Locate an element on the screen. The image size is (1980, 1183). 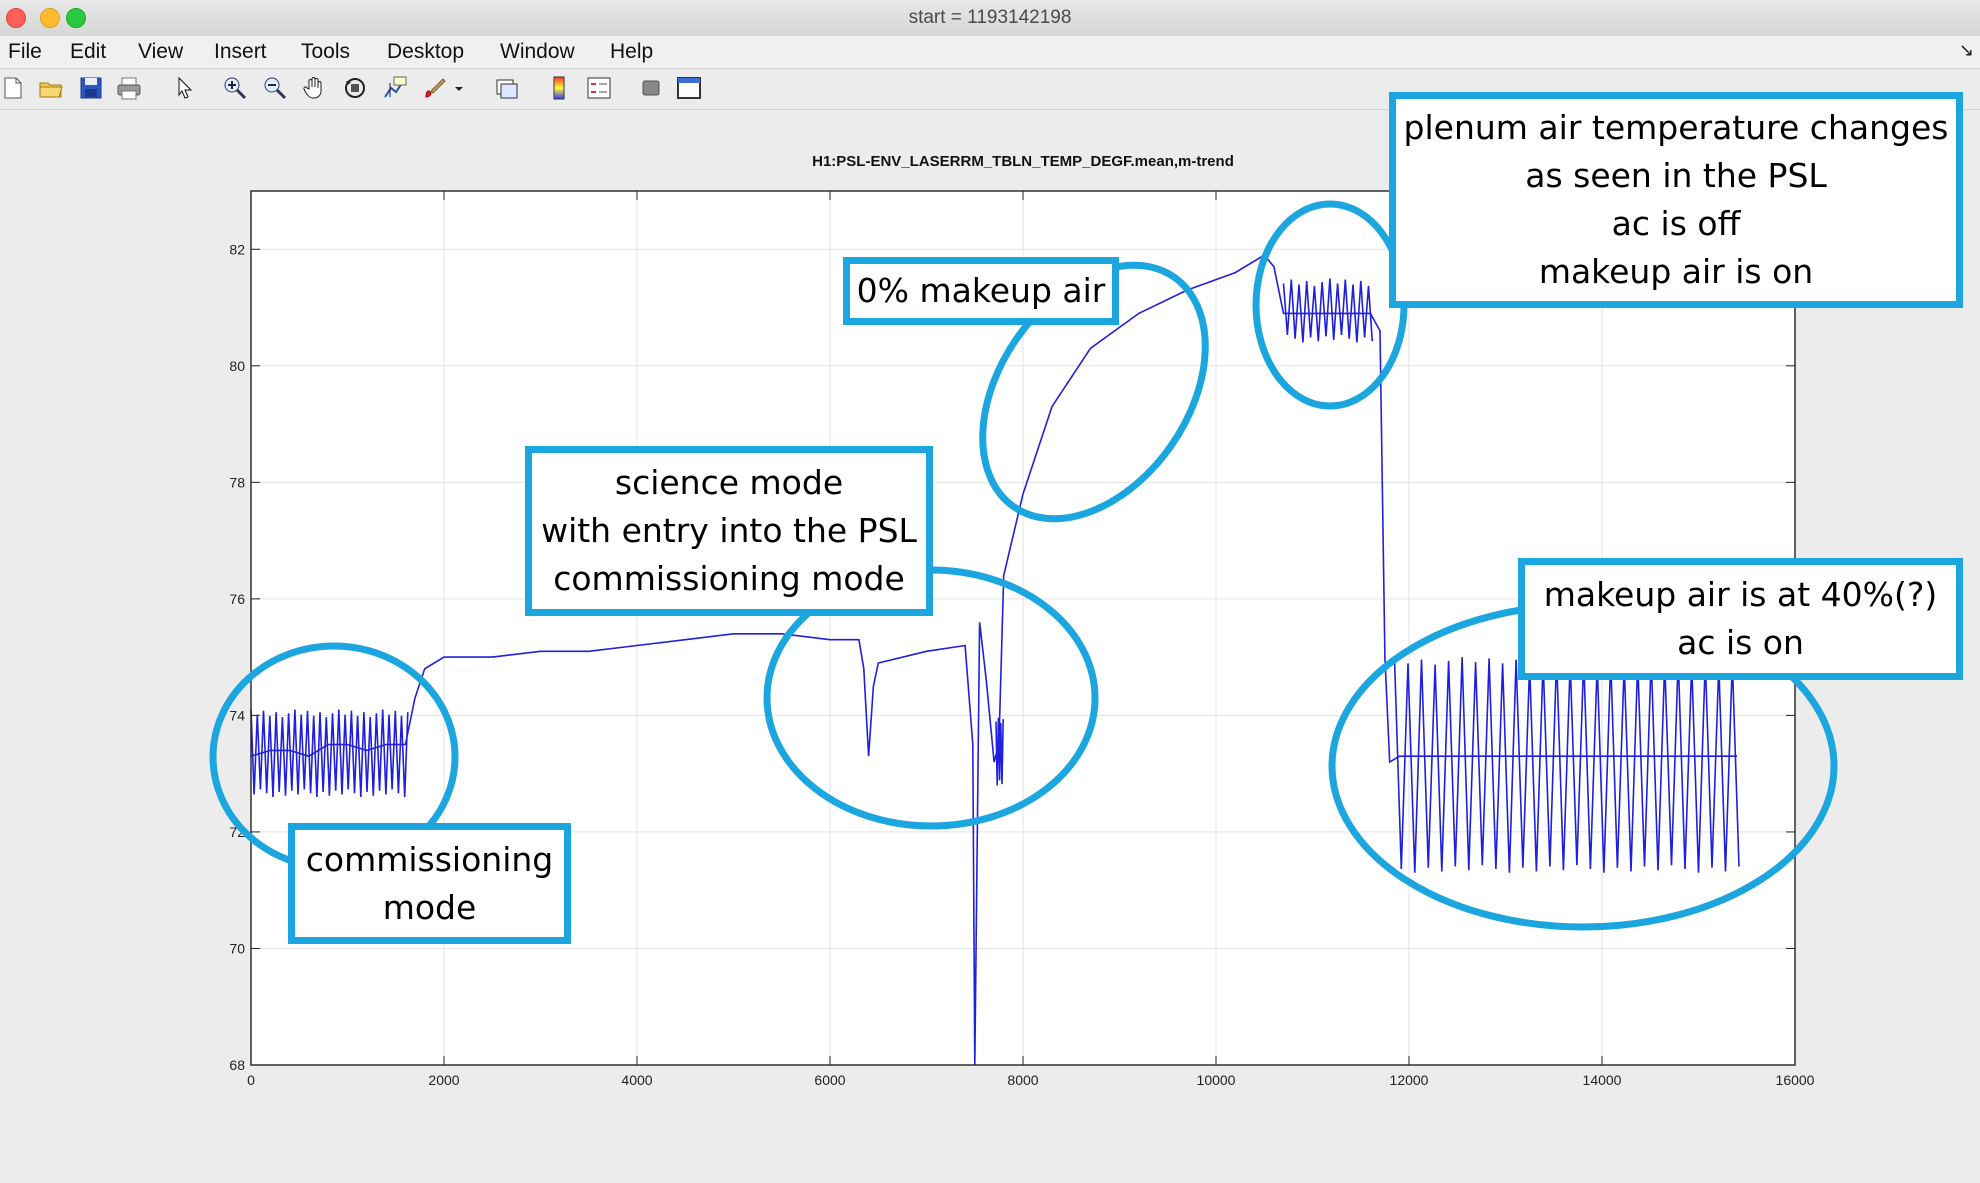
callout-commissioning: commissioning mode is located at coordinates (429, 883).